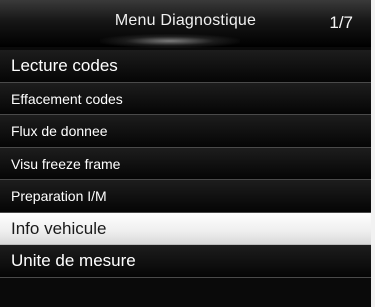 The height and width of the screenshot is (307, 375). Describe the element at coordinates (185, 228) in the screenshot. I see `menu-item-info-vehicule: Info vehicule` at that location.